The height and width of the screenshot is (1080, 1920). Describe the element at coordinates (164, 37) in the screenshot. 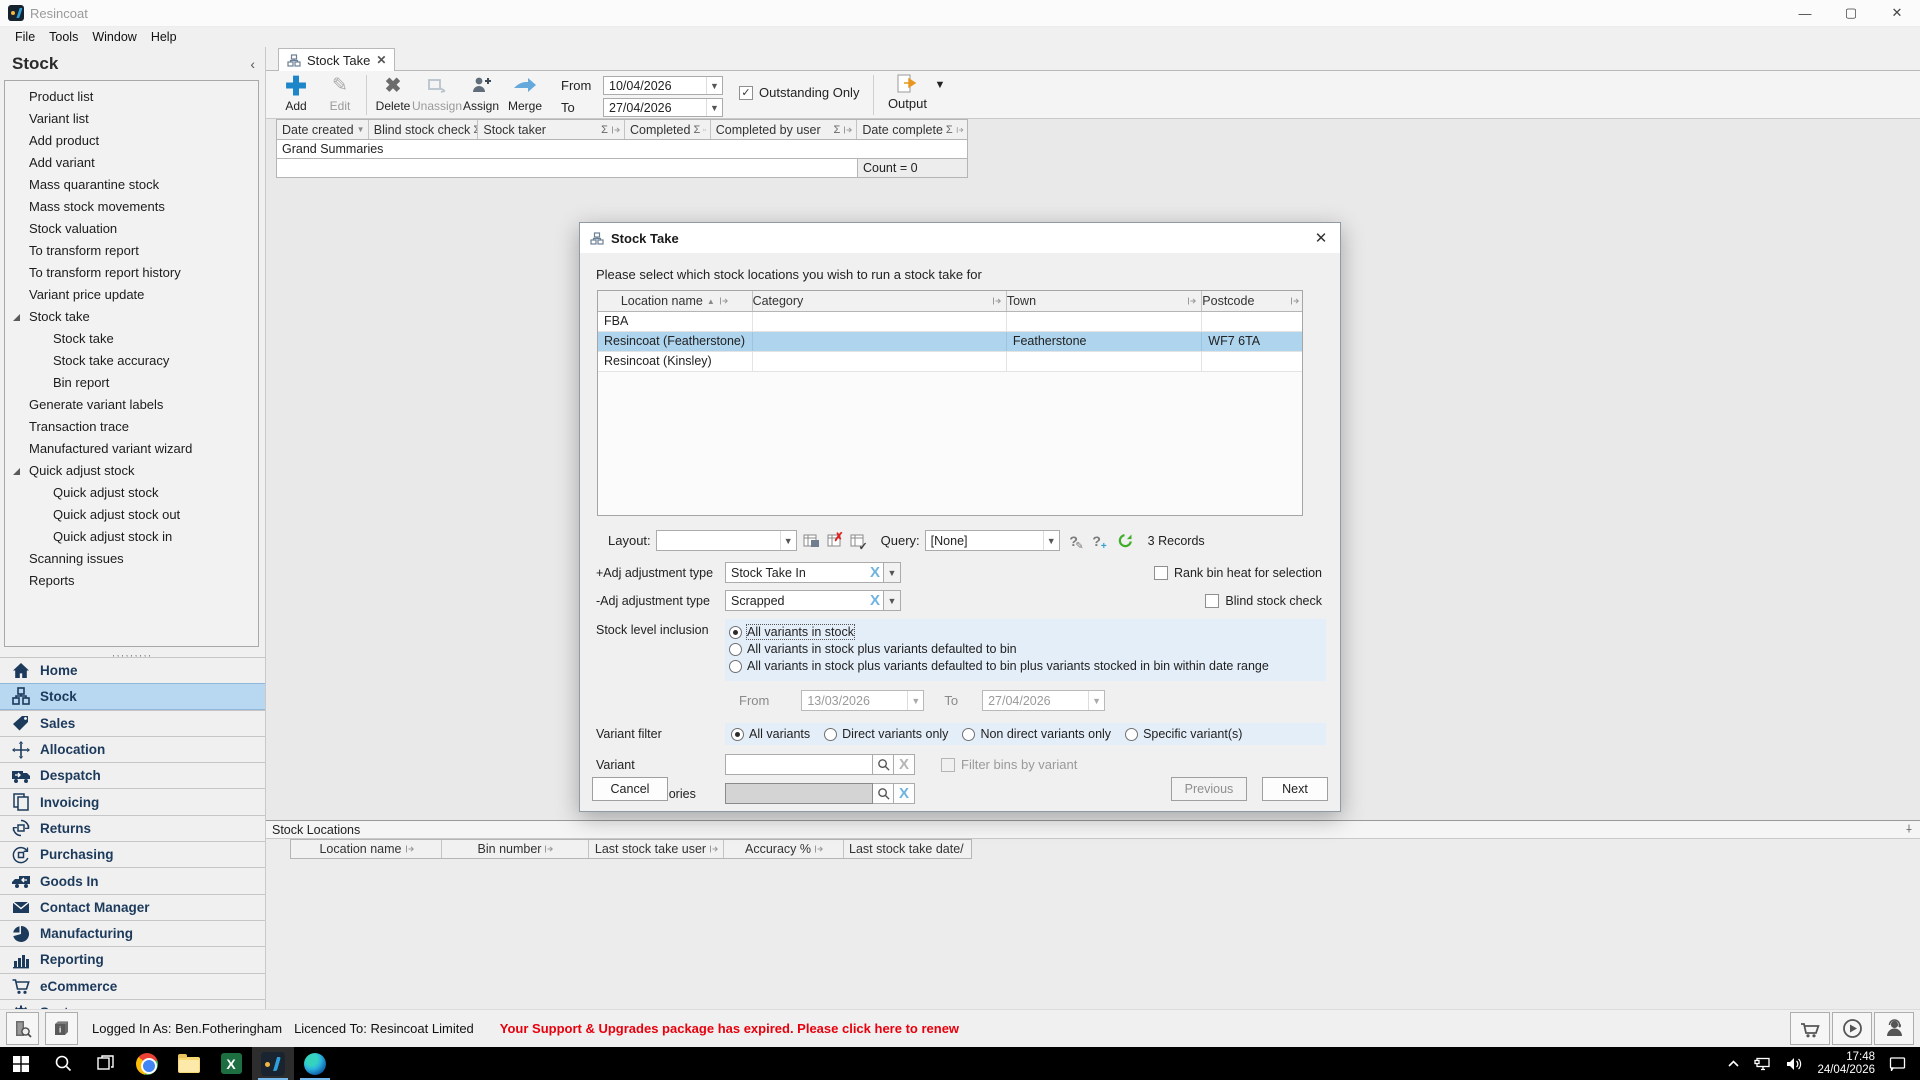

I see `menu-help: Help` at that location.